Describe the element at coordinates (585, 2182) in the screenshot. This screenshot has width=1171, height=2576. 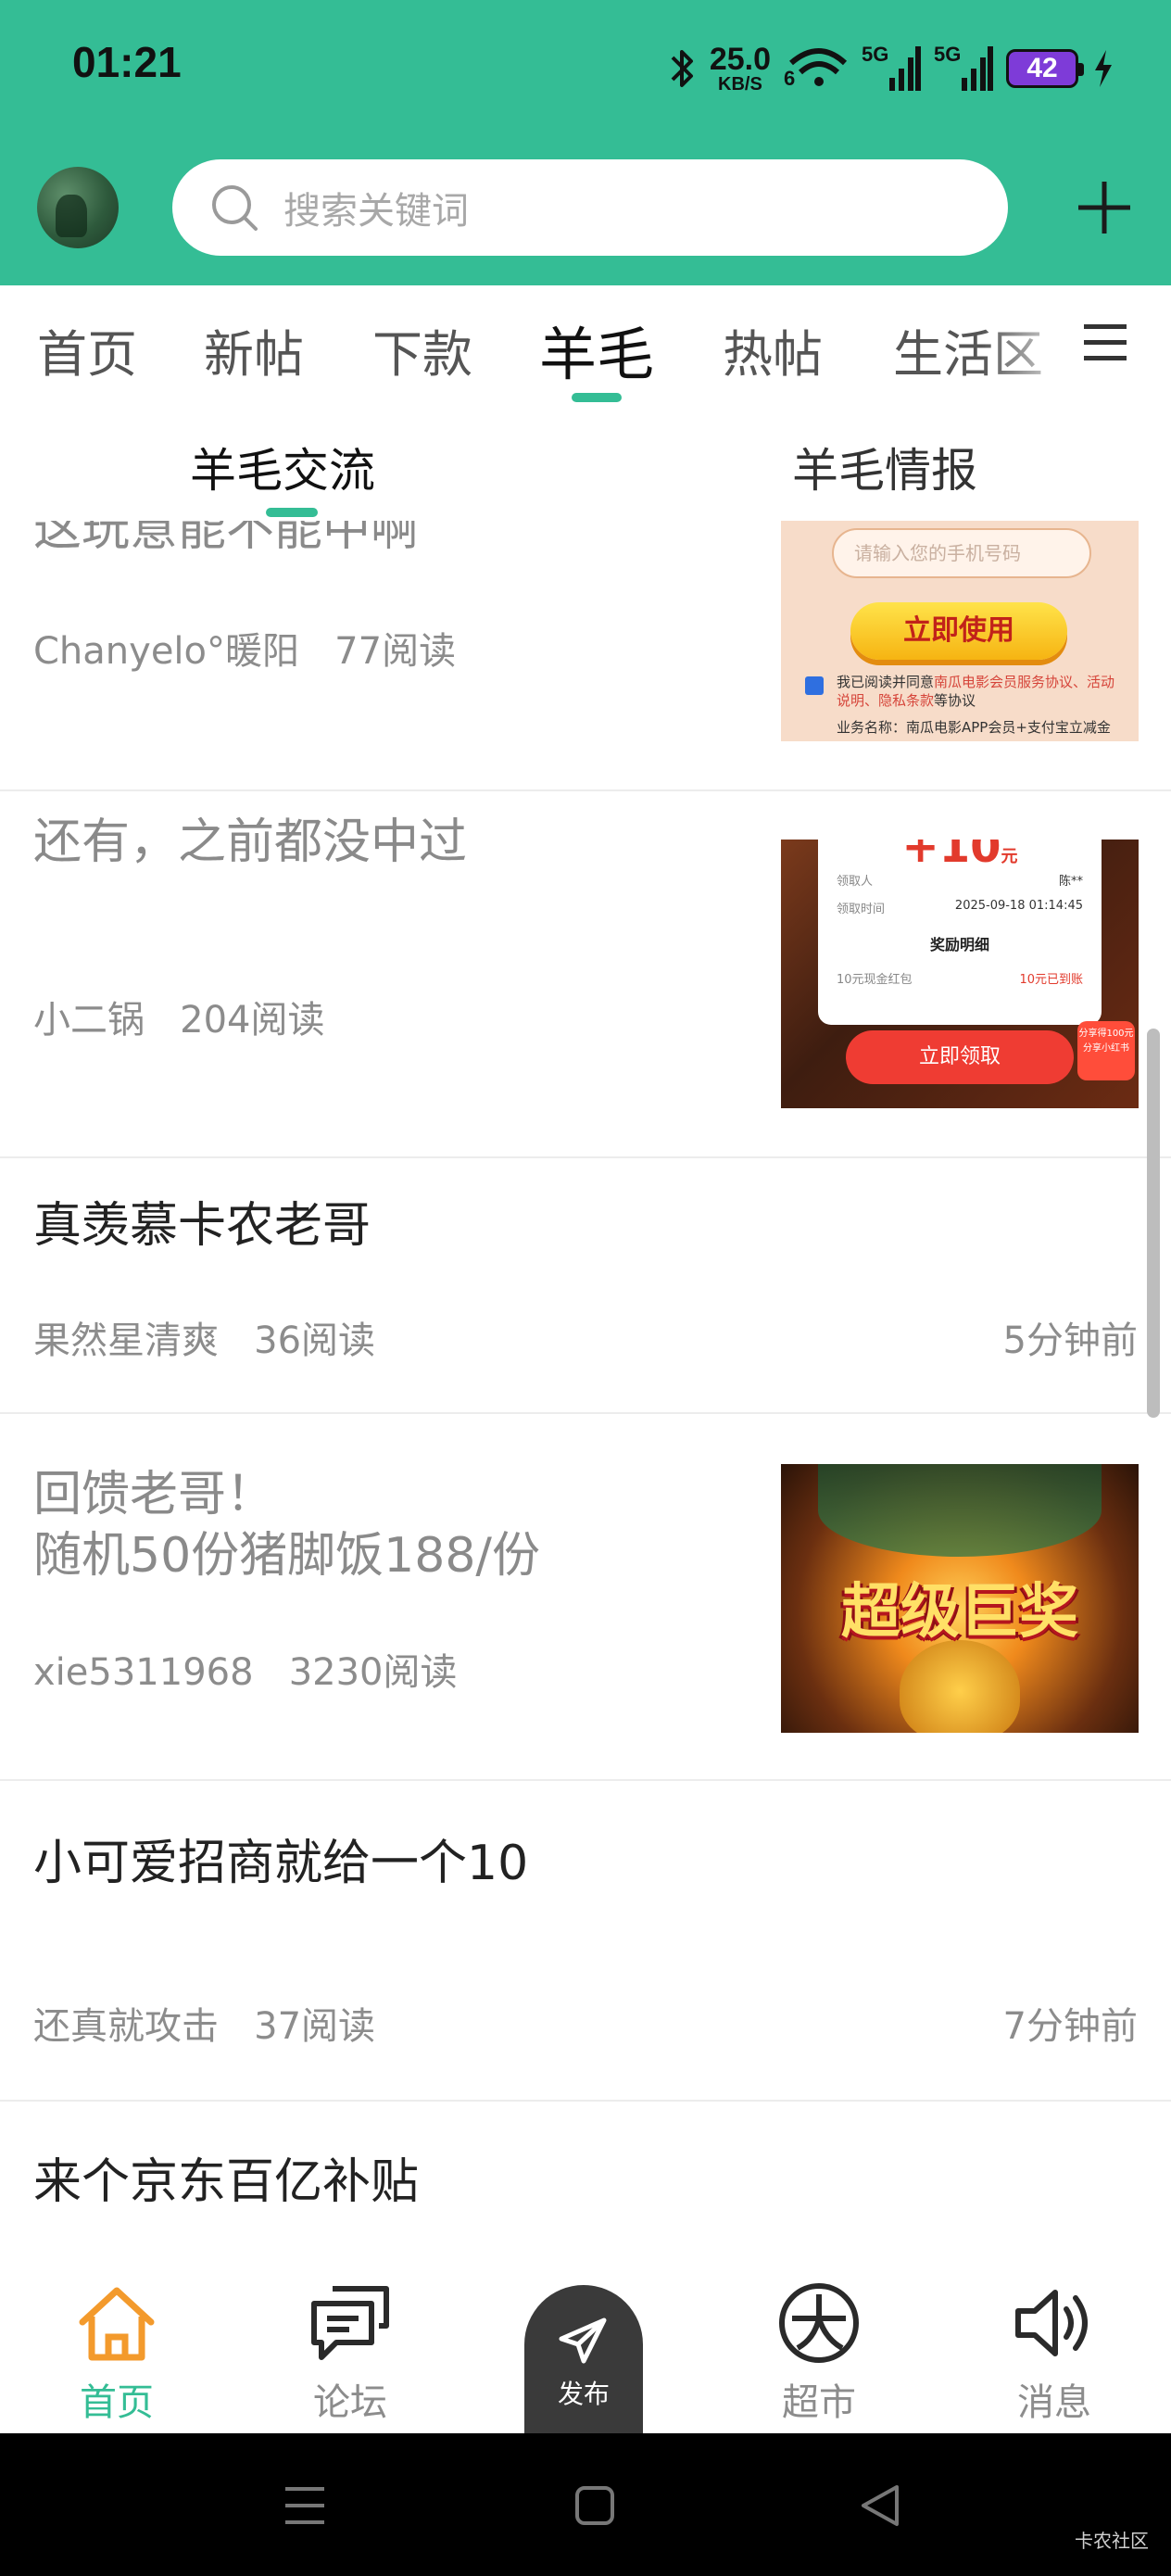
I see `list-item: 来个京东百亿补贴` at that location.